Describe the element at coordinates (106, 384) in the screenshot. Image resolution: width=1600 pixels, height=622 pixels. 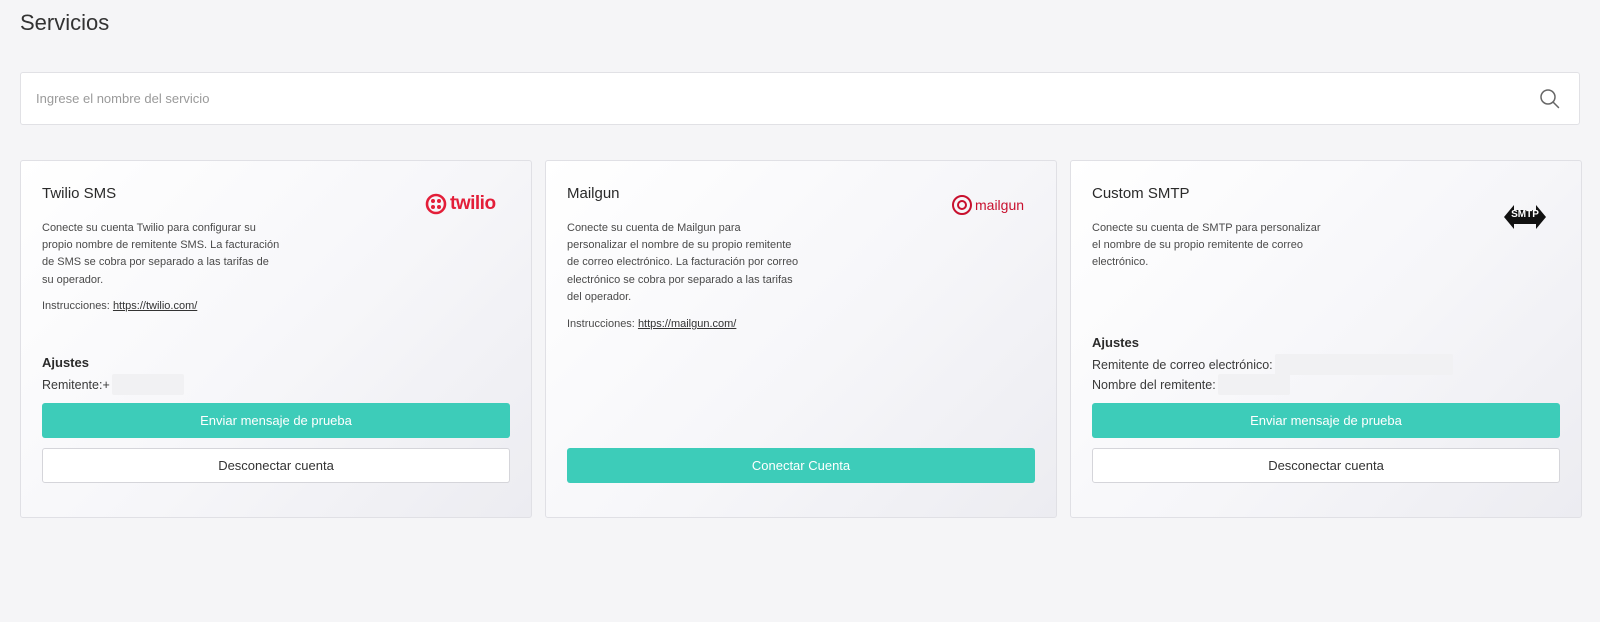
I see `setting-value: +` at that location.